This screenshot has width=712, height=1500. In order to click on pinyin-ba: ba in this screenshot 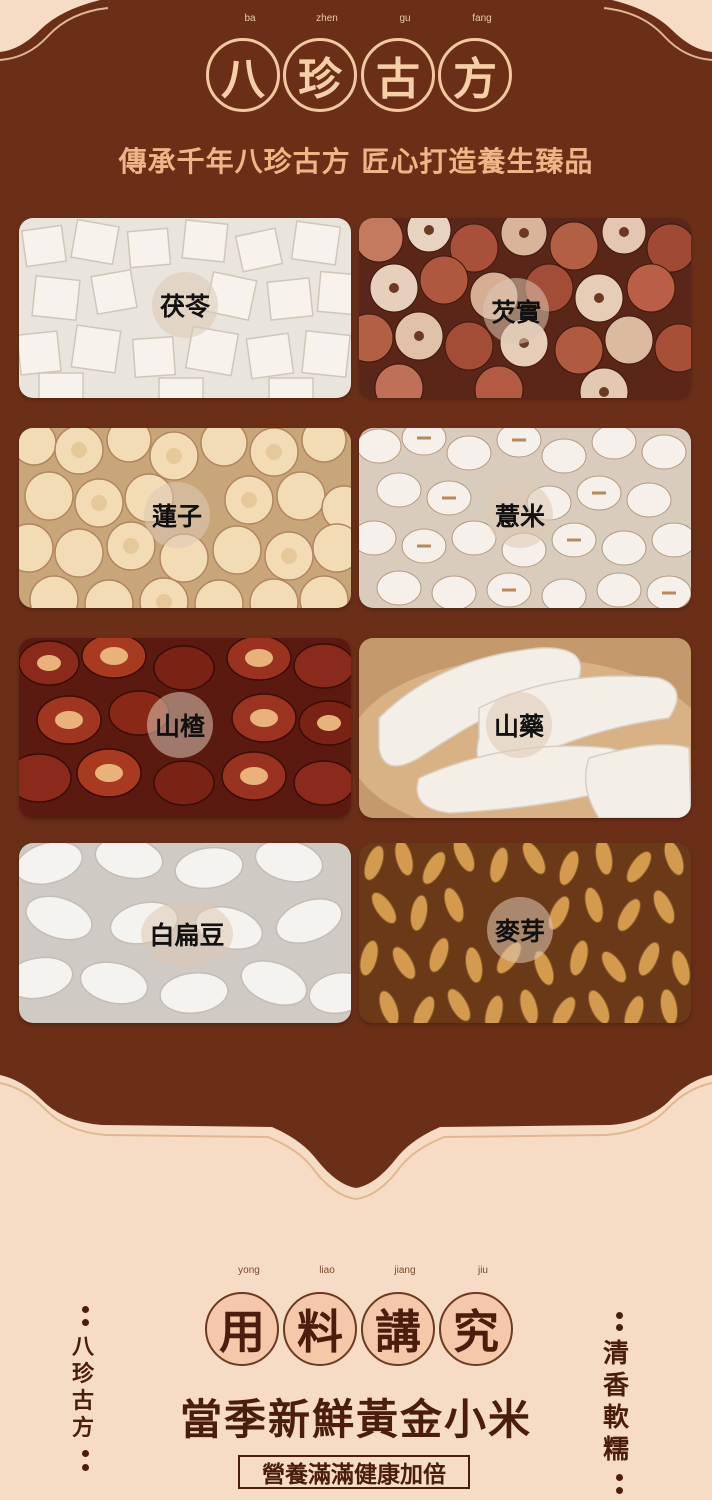, I will do `click(250, 18)`.